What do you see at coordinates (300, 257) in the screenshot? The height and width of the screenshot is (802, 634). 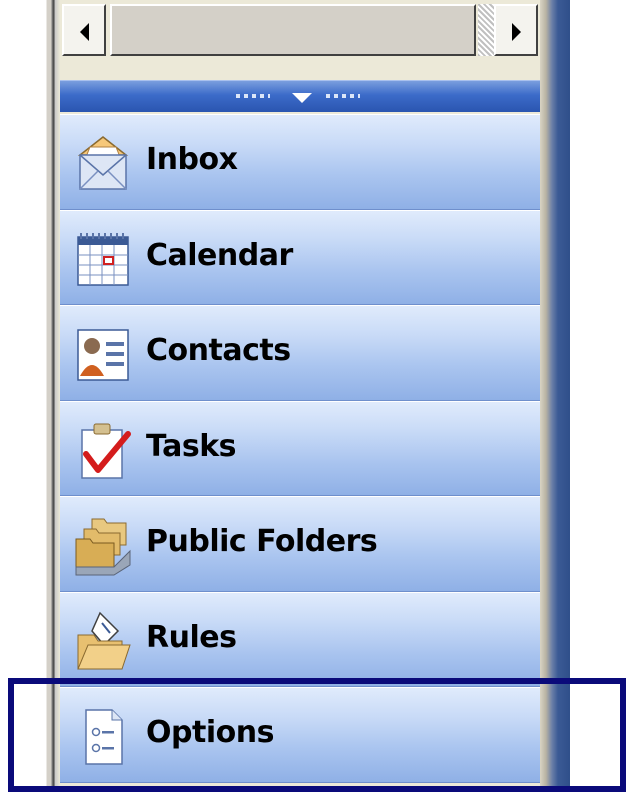 I see `nav-item-calendar: Calendar` at bounding box center [300, 257].